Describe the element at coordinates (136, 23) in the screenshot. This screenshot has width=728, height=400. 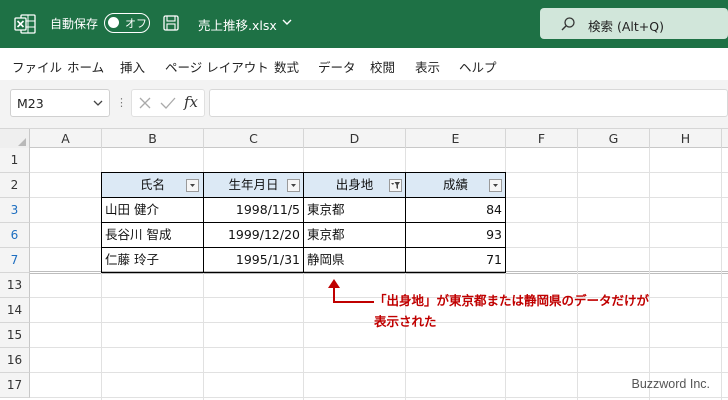
I see `autosave-state: オフ` at that location.